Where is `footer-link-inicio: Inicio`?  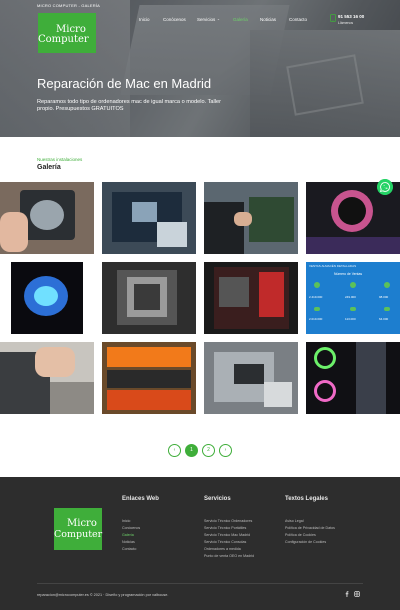
footer-link-inicio: Inicio is located at coordinates (126, 521).